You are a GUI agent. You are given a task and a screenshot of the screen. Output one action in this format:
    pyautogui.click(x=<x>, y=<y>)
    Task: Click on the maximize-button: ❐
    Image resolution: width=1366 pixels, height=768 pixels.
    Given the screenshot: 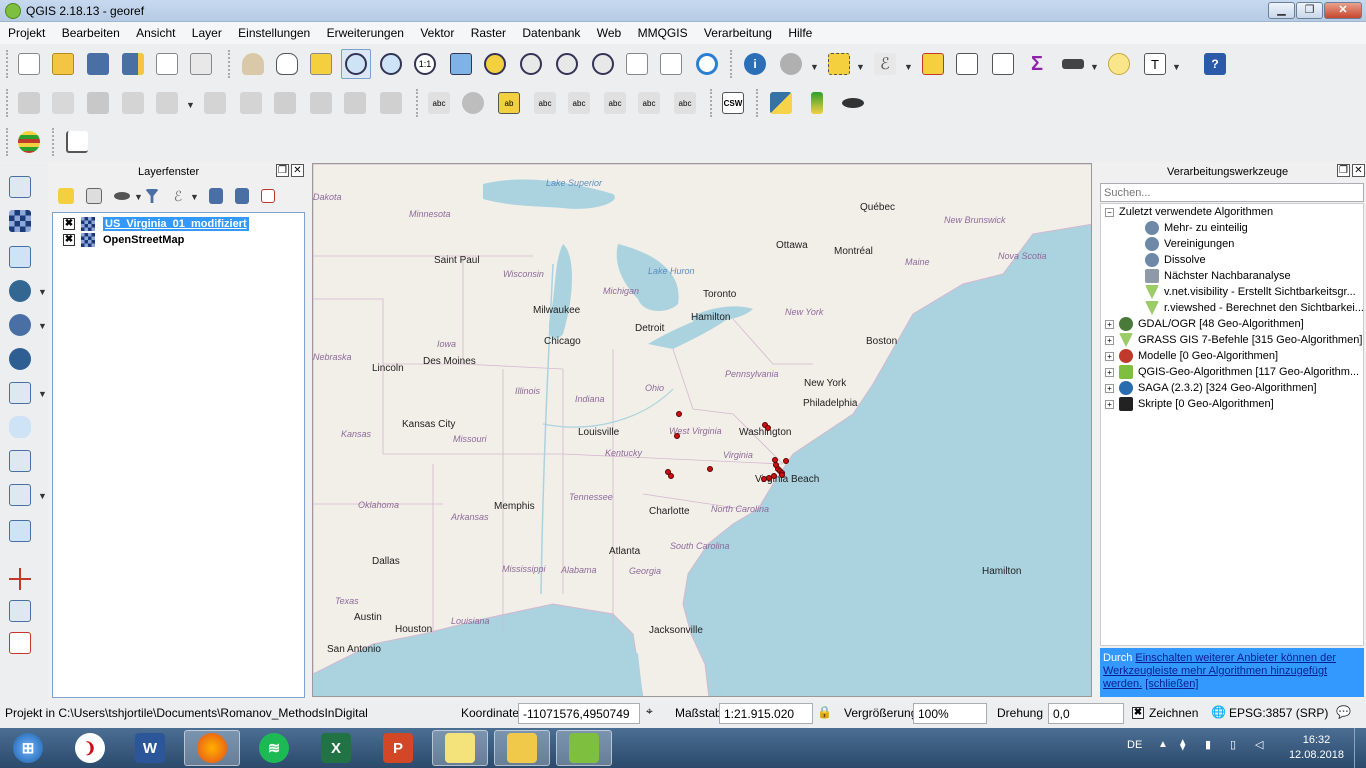 What is the action you would take?
    pyautogui.click(x=1309, y=10)
    